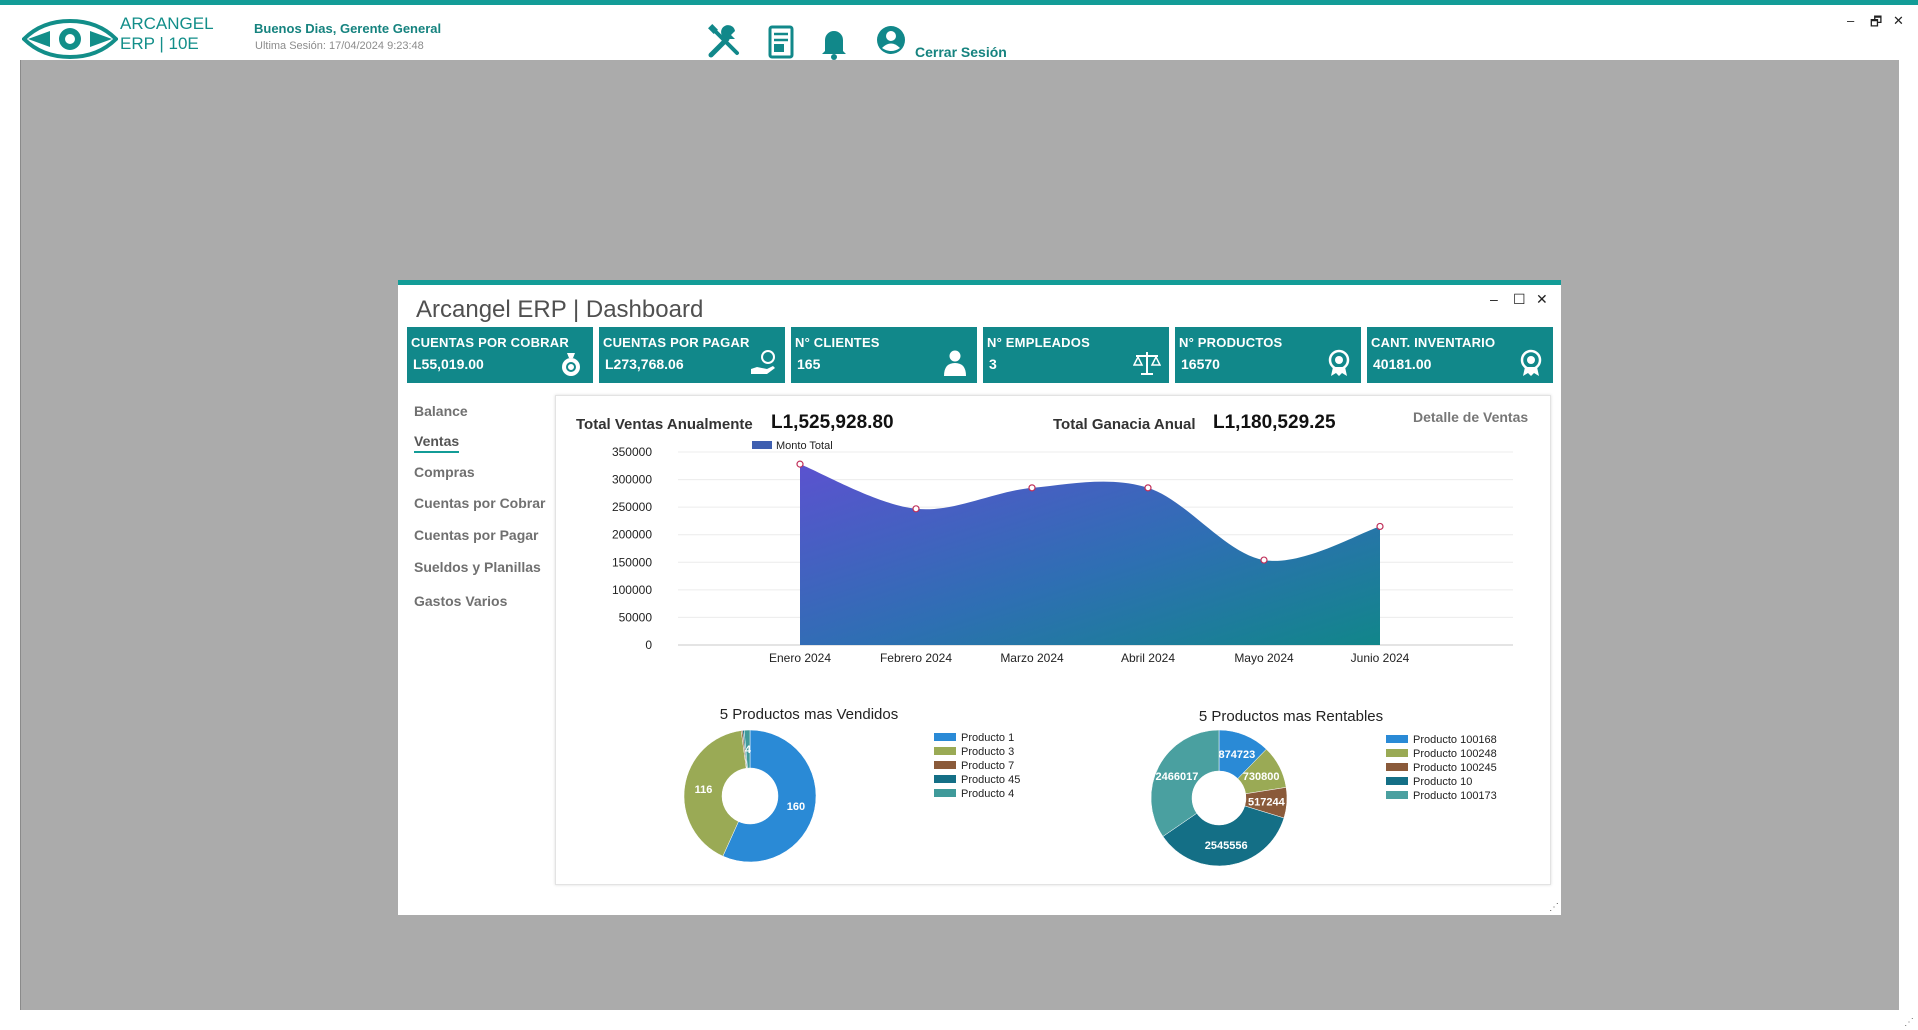  What do you see at coordinates (448, 364) in the screenshot?
I see `card-value: L55,019.00` at bounding box center [448, 364].